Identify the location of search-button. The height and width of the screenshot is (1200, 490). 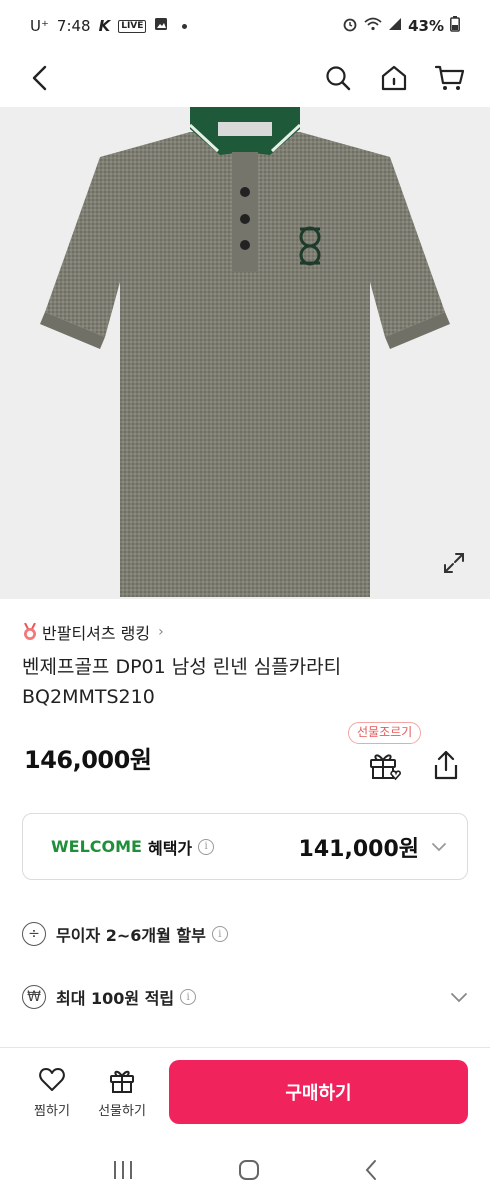
(338, 78).